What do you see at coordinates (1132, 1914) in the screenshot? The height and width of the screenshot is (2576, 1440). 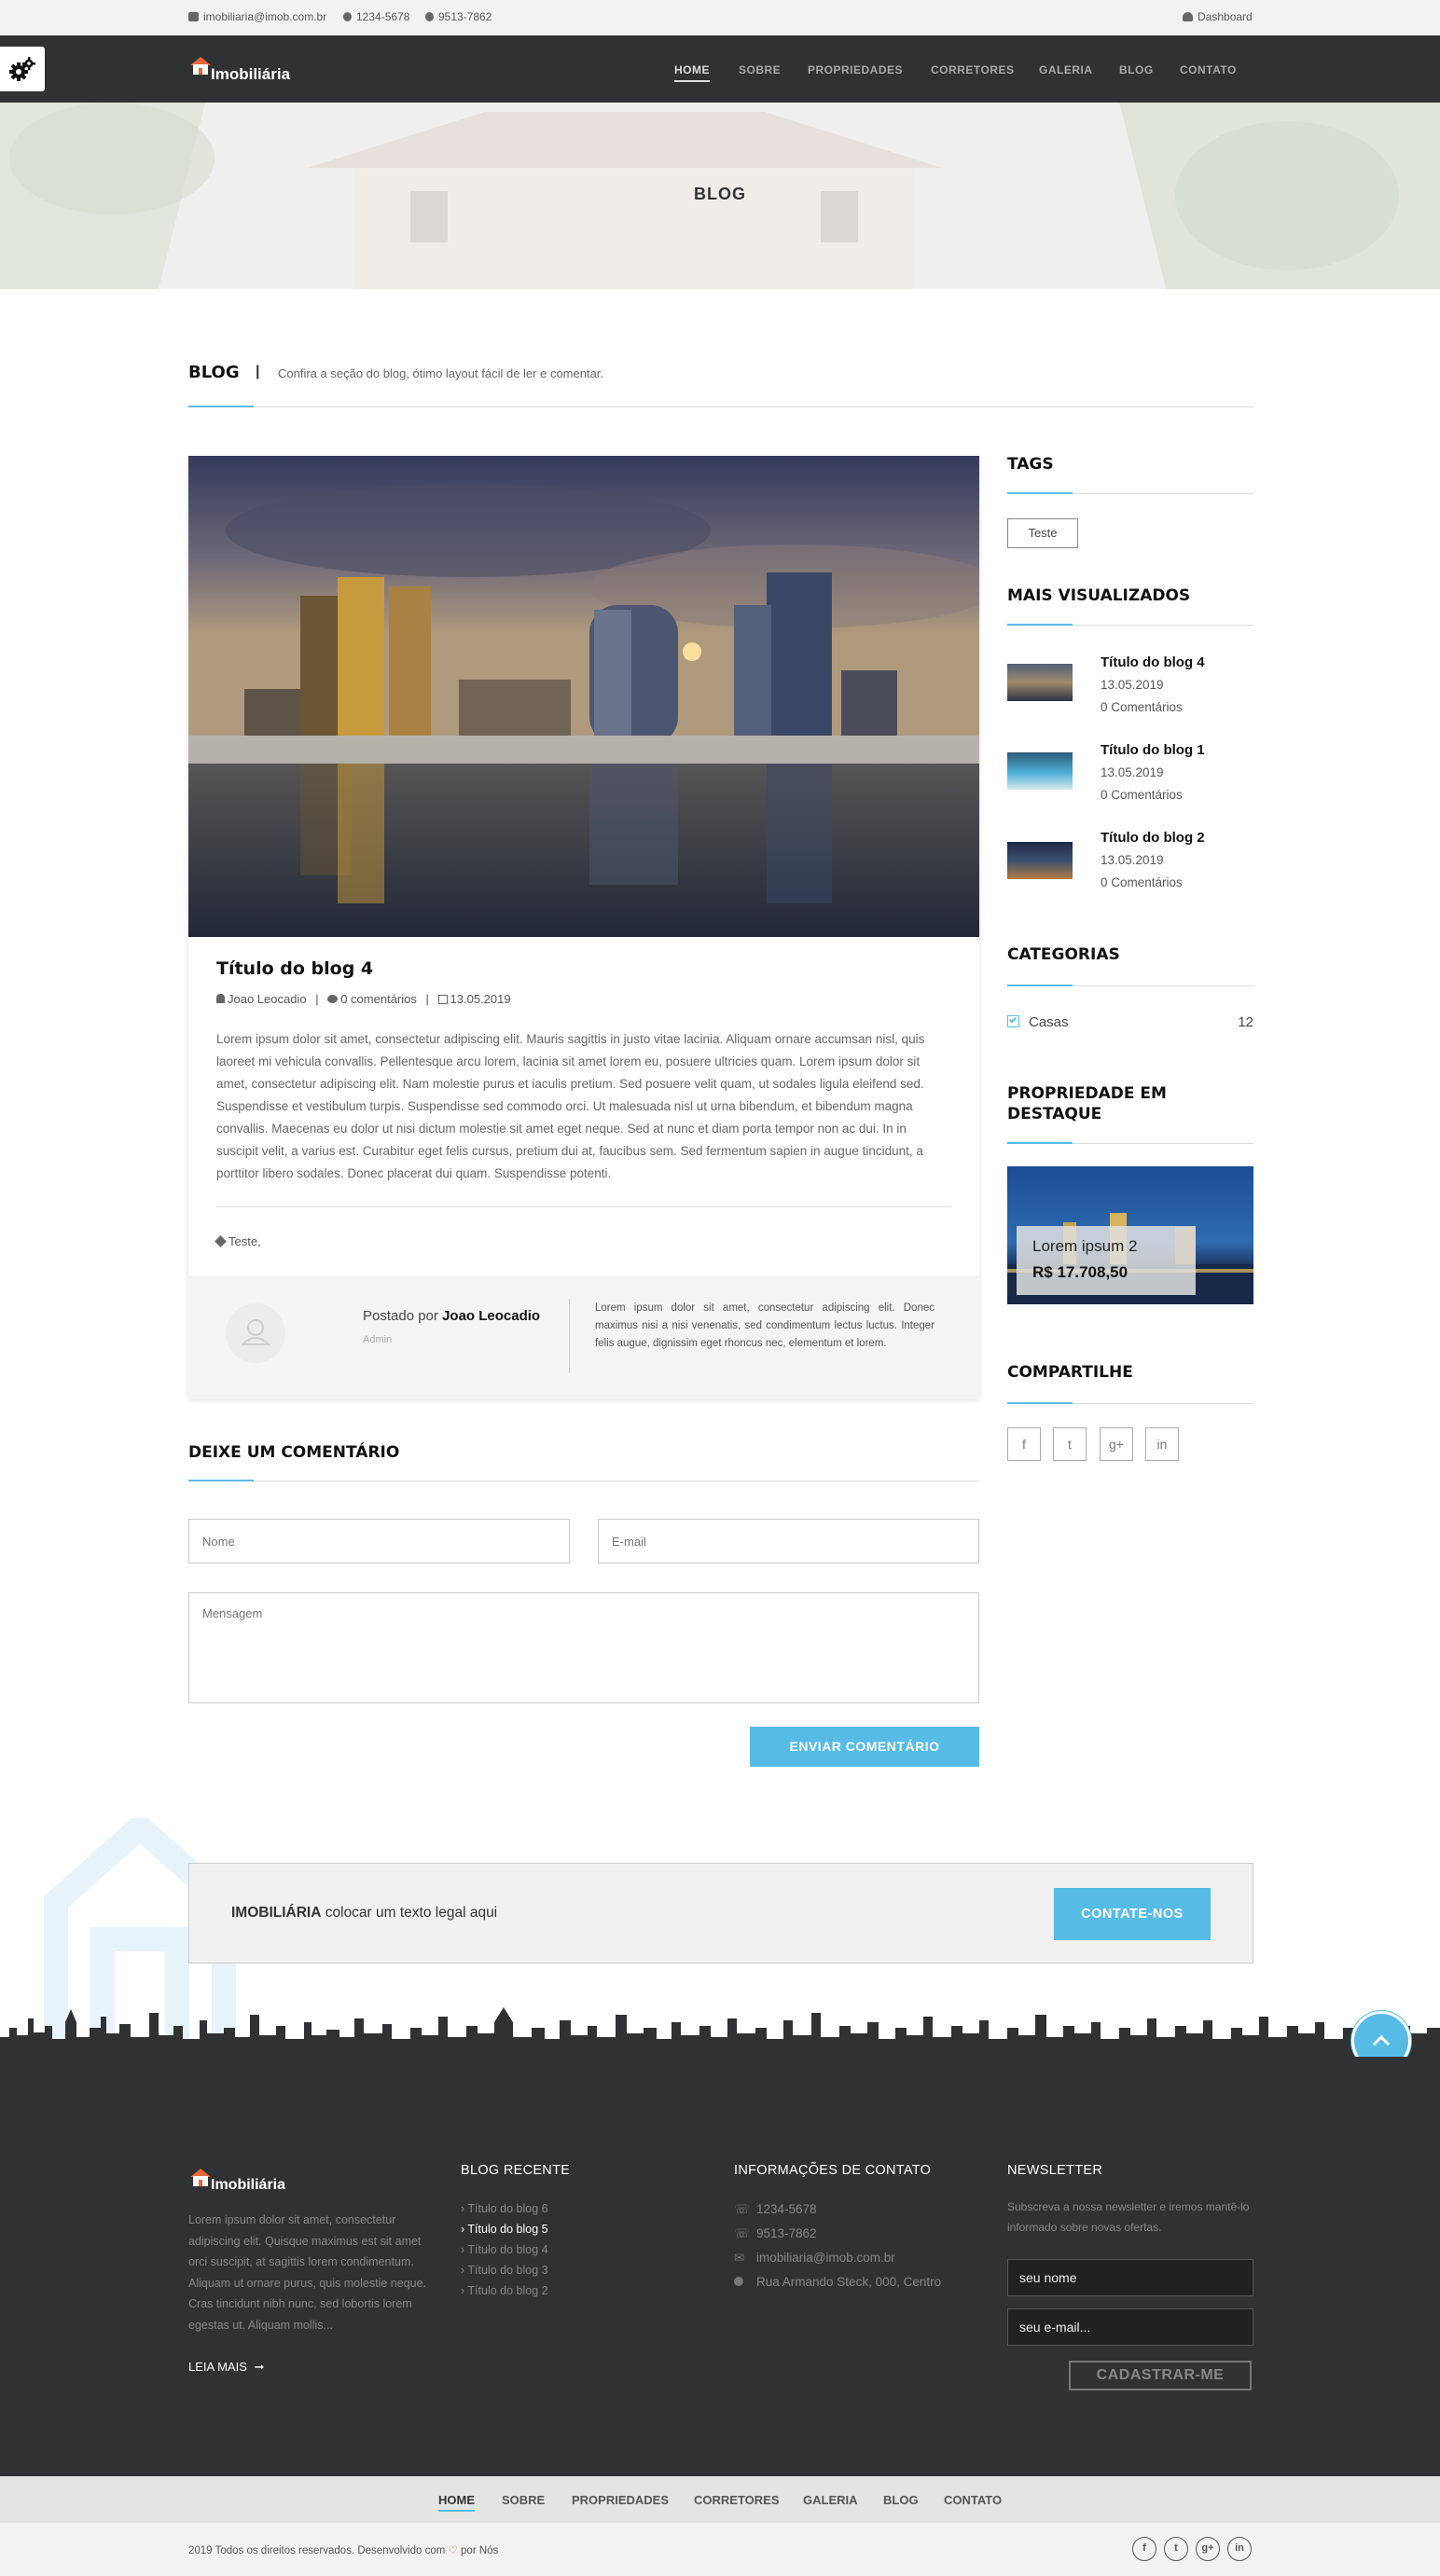 I see `contact-us-button: CONTATE-NOS` at bounding box center [1132, 1914].